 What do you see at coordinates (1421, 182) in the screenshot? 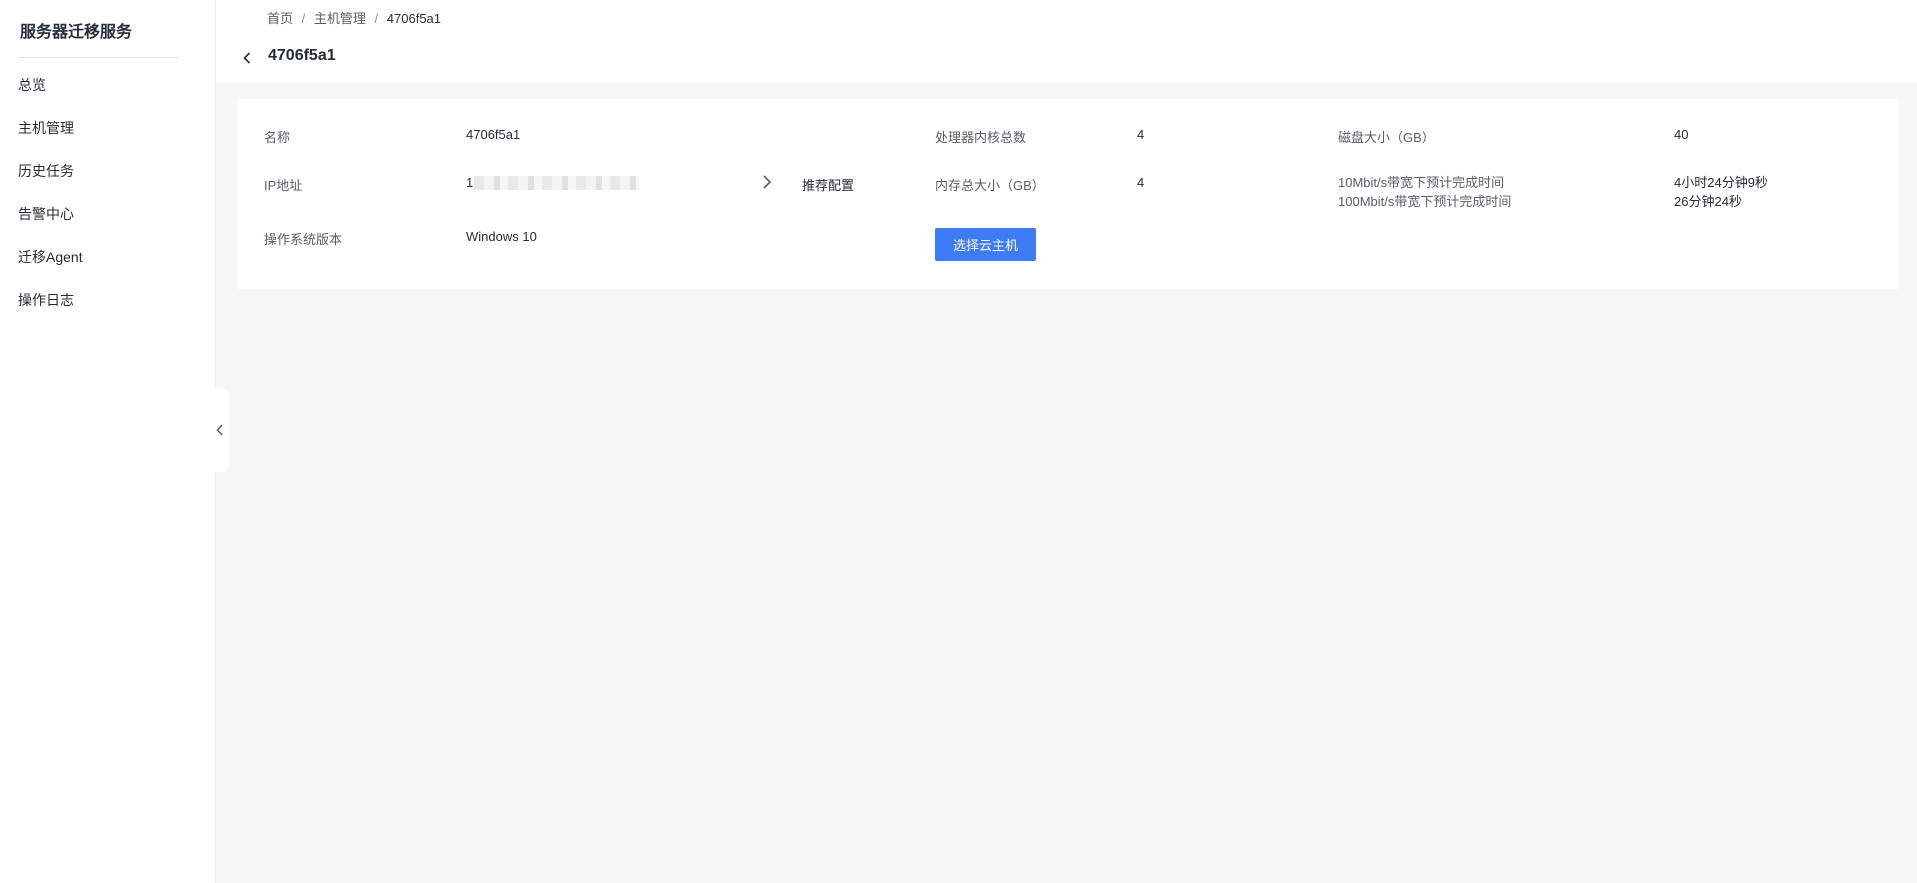
I see `estimate-10m-label: 10Mbit/s带宽下预计完成时间` at bounding box center [1421, 182].